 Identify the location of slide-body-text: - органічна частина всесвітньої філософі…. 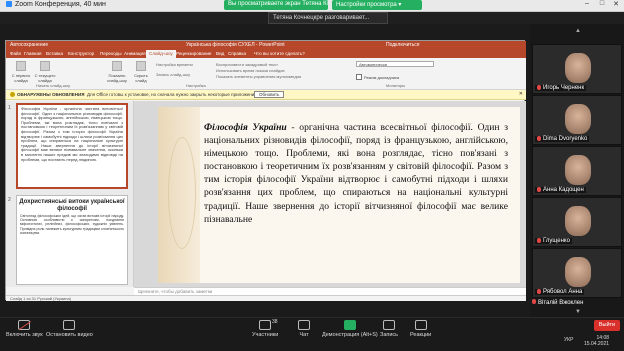
(356, 173).